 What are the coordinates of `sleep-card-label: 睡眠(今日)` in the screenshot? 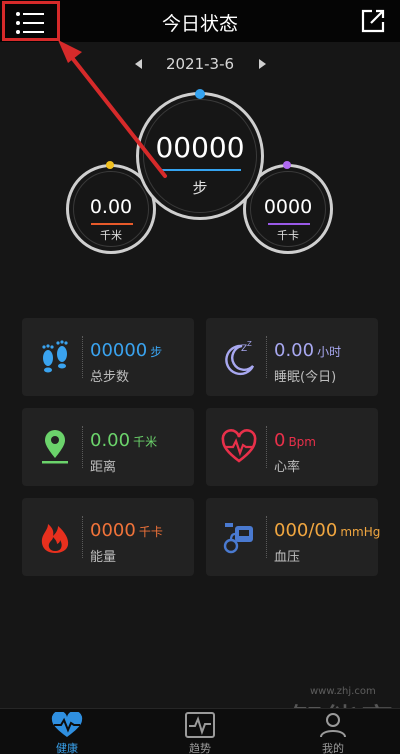 It's located at (305, 377).